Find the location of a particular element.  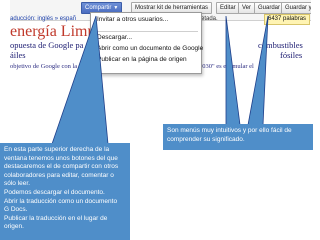

menu-item-abrir-documento: Abrir como un documento de Google is located at coordinates (150, 48).